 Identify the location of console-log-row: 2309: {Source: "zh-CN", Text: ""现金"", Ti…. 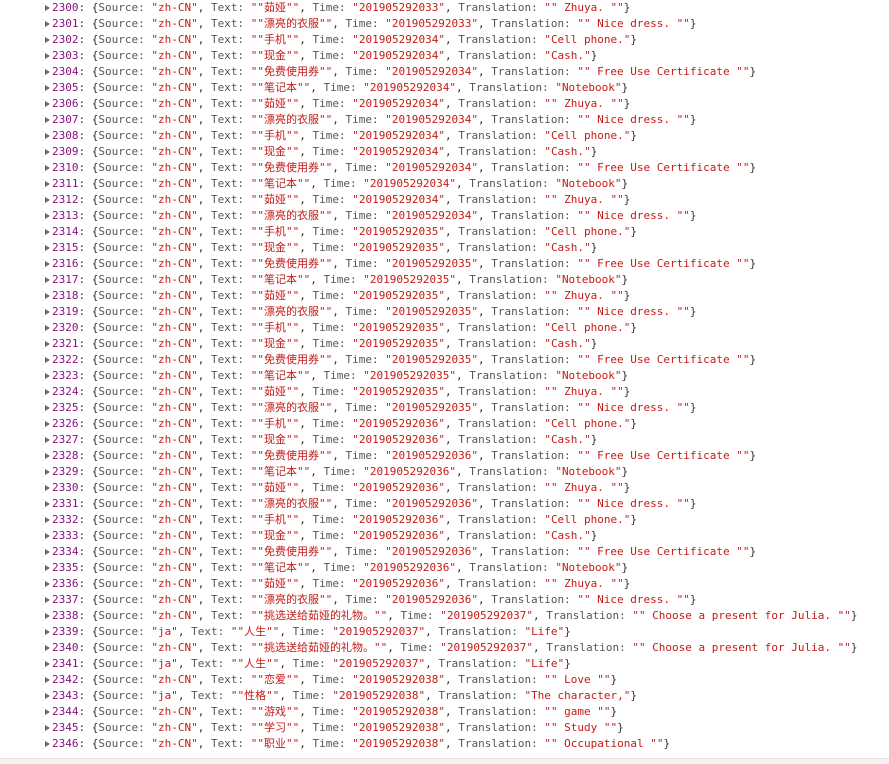
(444, 152).